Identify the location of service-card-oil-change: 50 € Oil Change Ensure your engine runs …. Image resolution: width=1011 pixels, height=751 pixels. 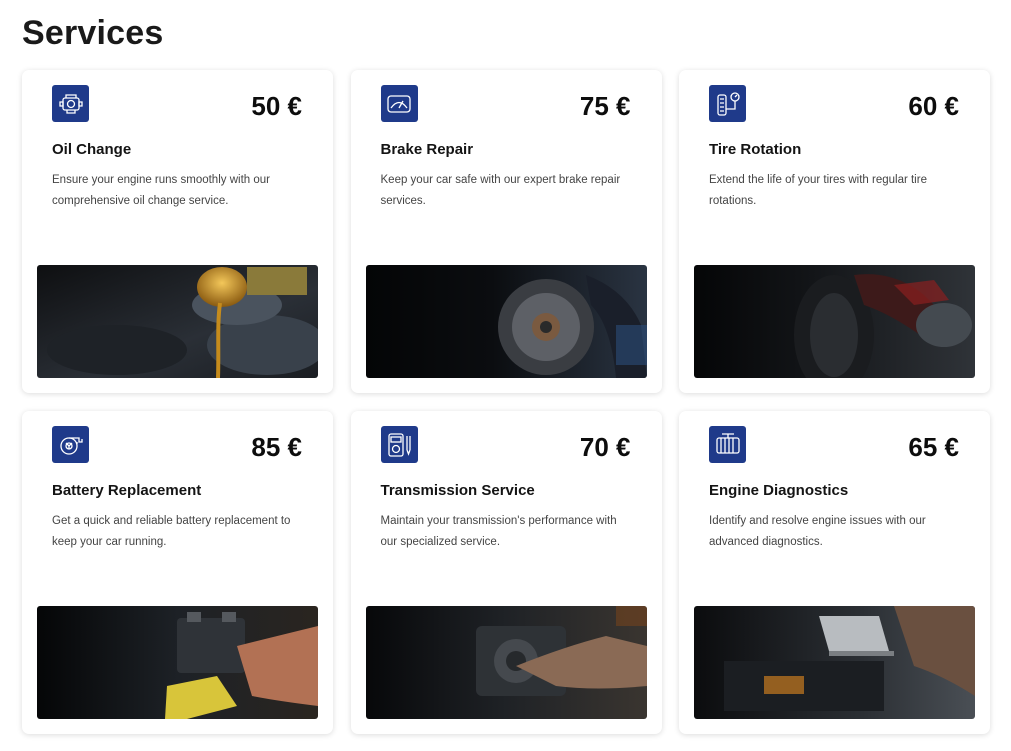
(177, 231).